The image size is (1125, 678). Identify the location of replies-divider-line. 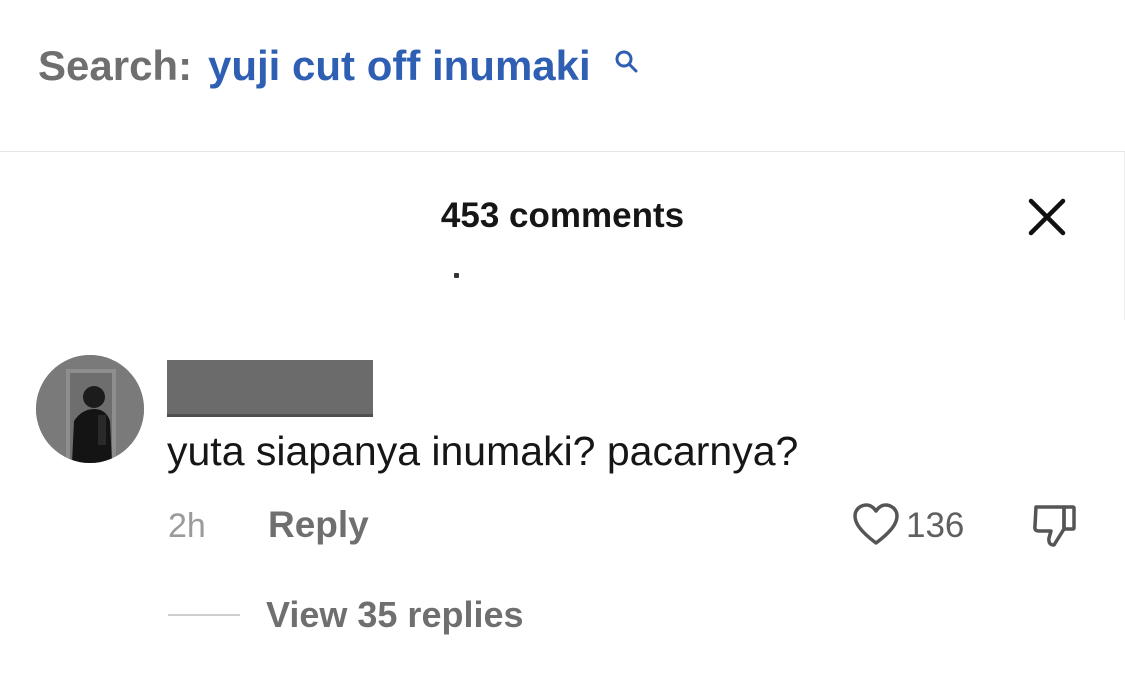
(204, 615).